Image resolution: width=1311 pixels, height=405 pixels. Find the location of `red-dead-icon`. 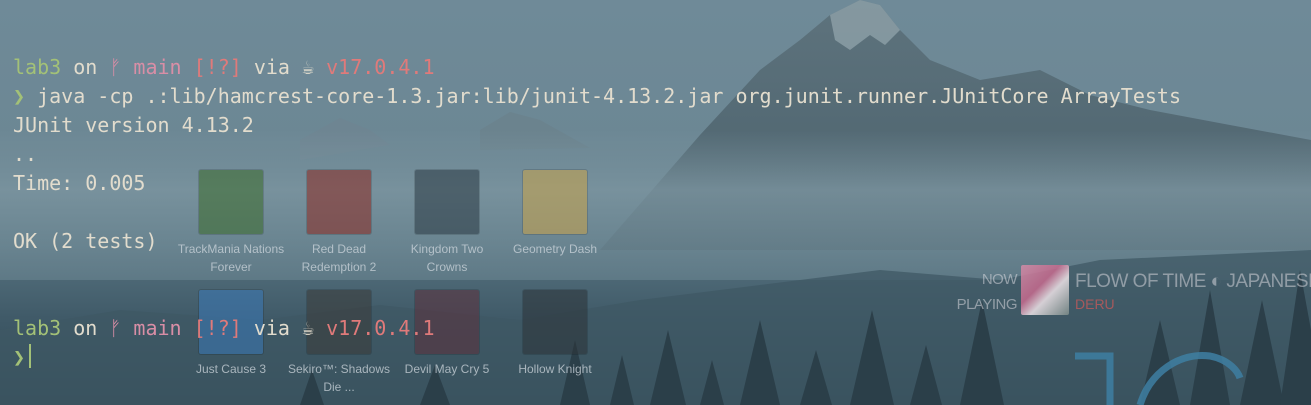

red-dead-icon is located at coordinates (339, 202).